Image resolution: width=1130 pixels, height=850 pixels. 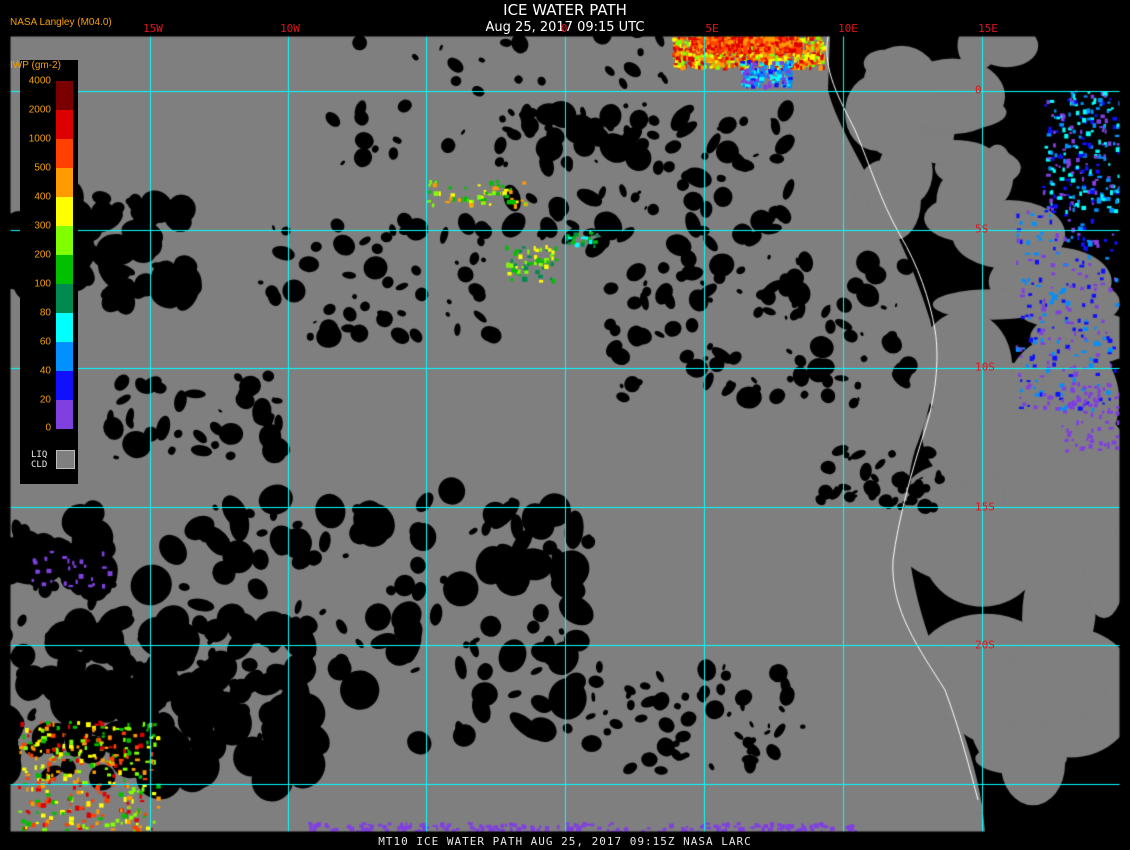 I want to click on lon-label-5e: 5E, so click(x=712, y=28).